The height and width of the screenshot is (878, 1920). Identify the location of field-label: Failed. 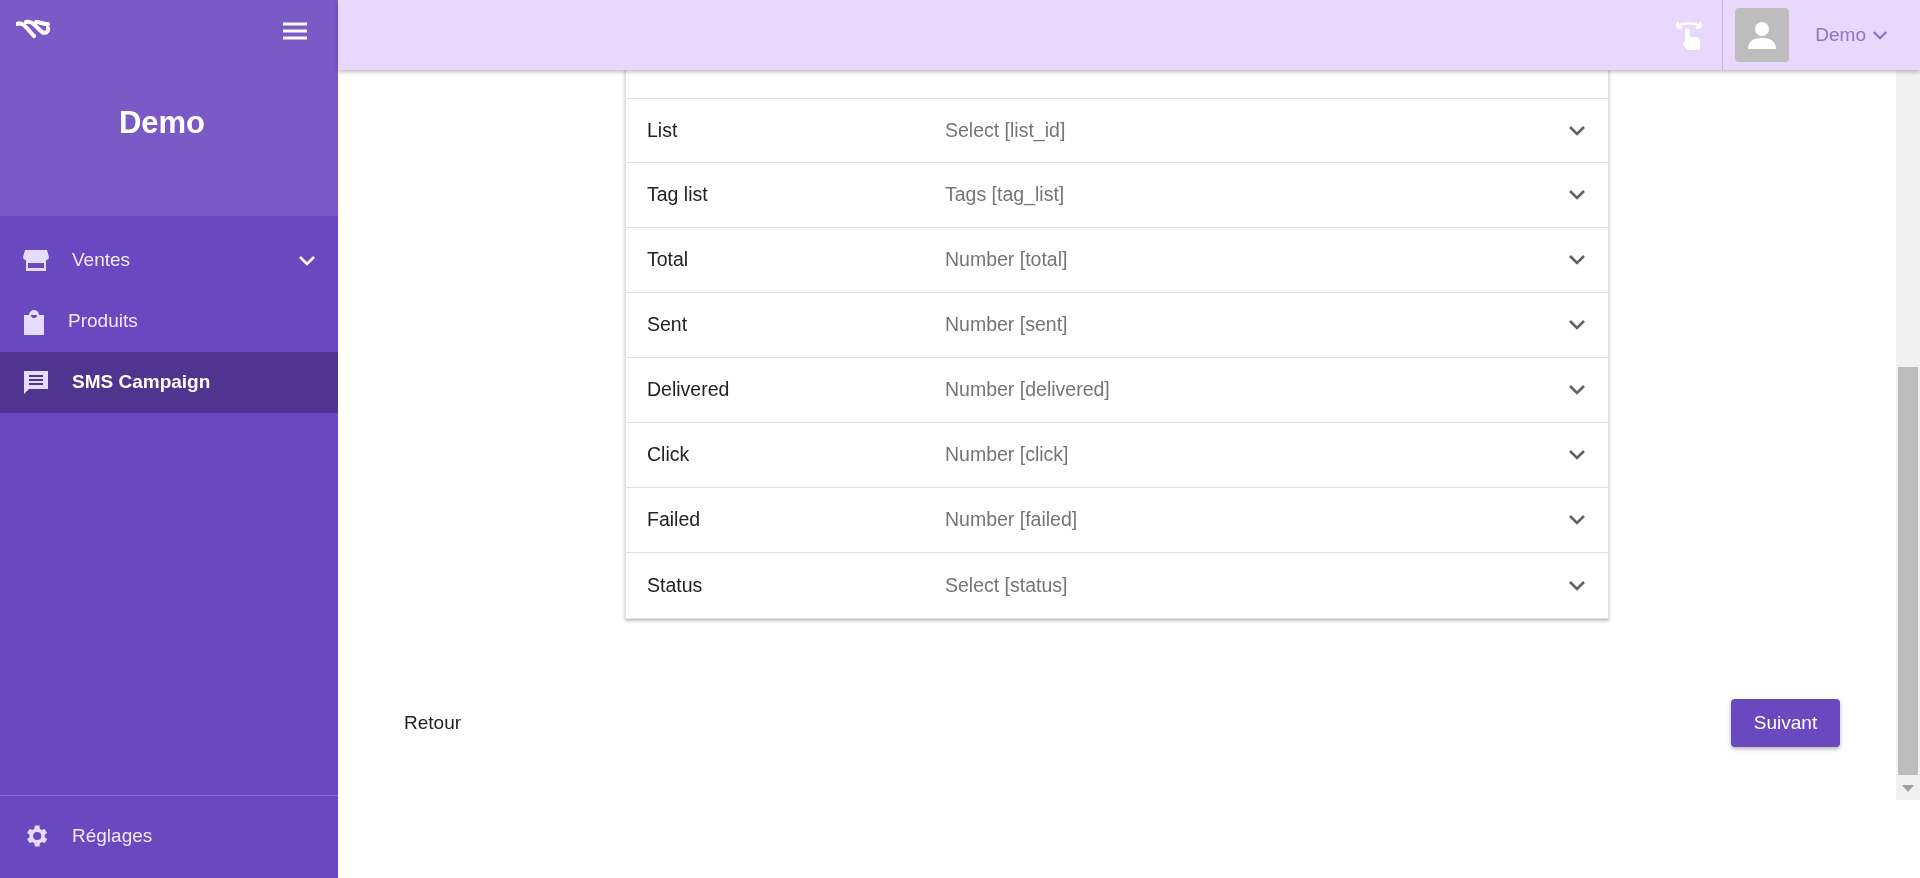
(674, 520).